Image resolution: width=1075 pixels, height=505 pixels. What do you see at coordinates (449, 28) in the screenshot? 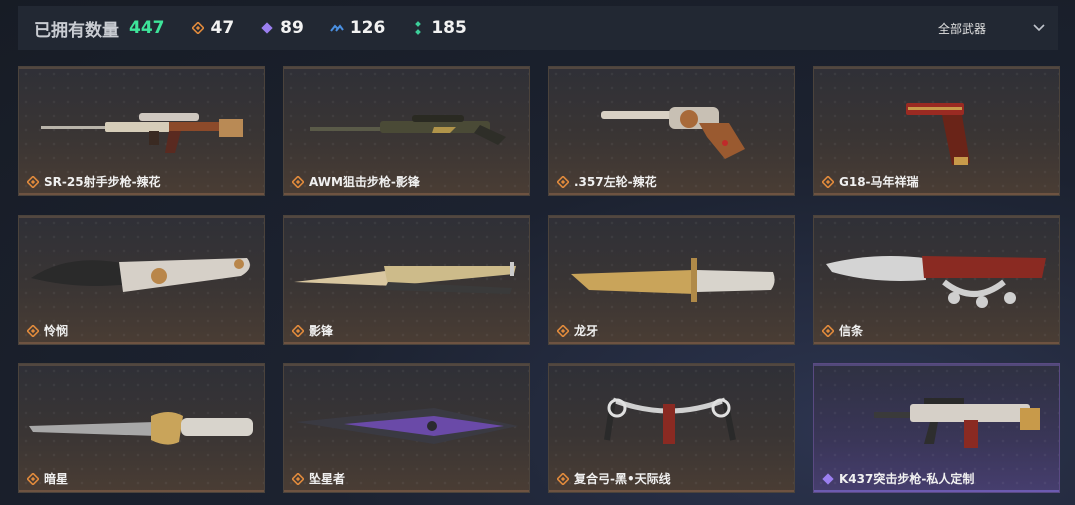
I see `stat-green-count: 185` at bounding box center [449, 28].